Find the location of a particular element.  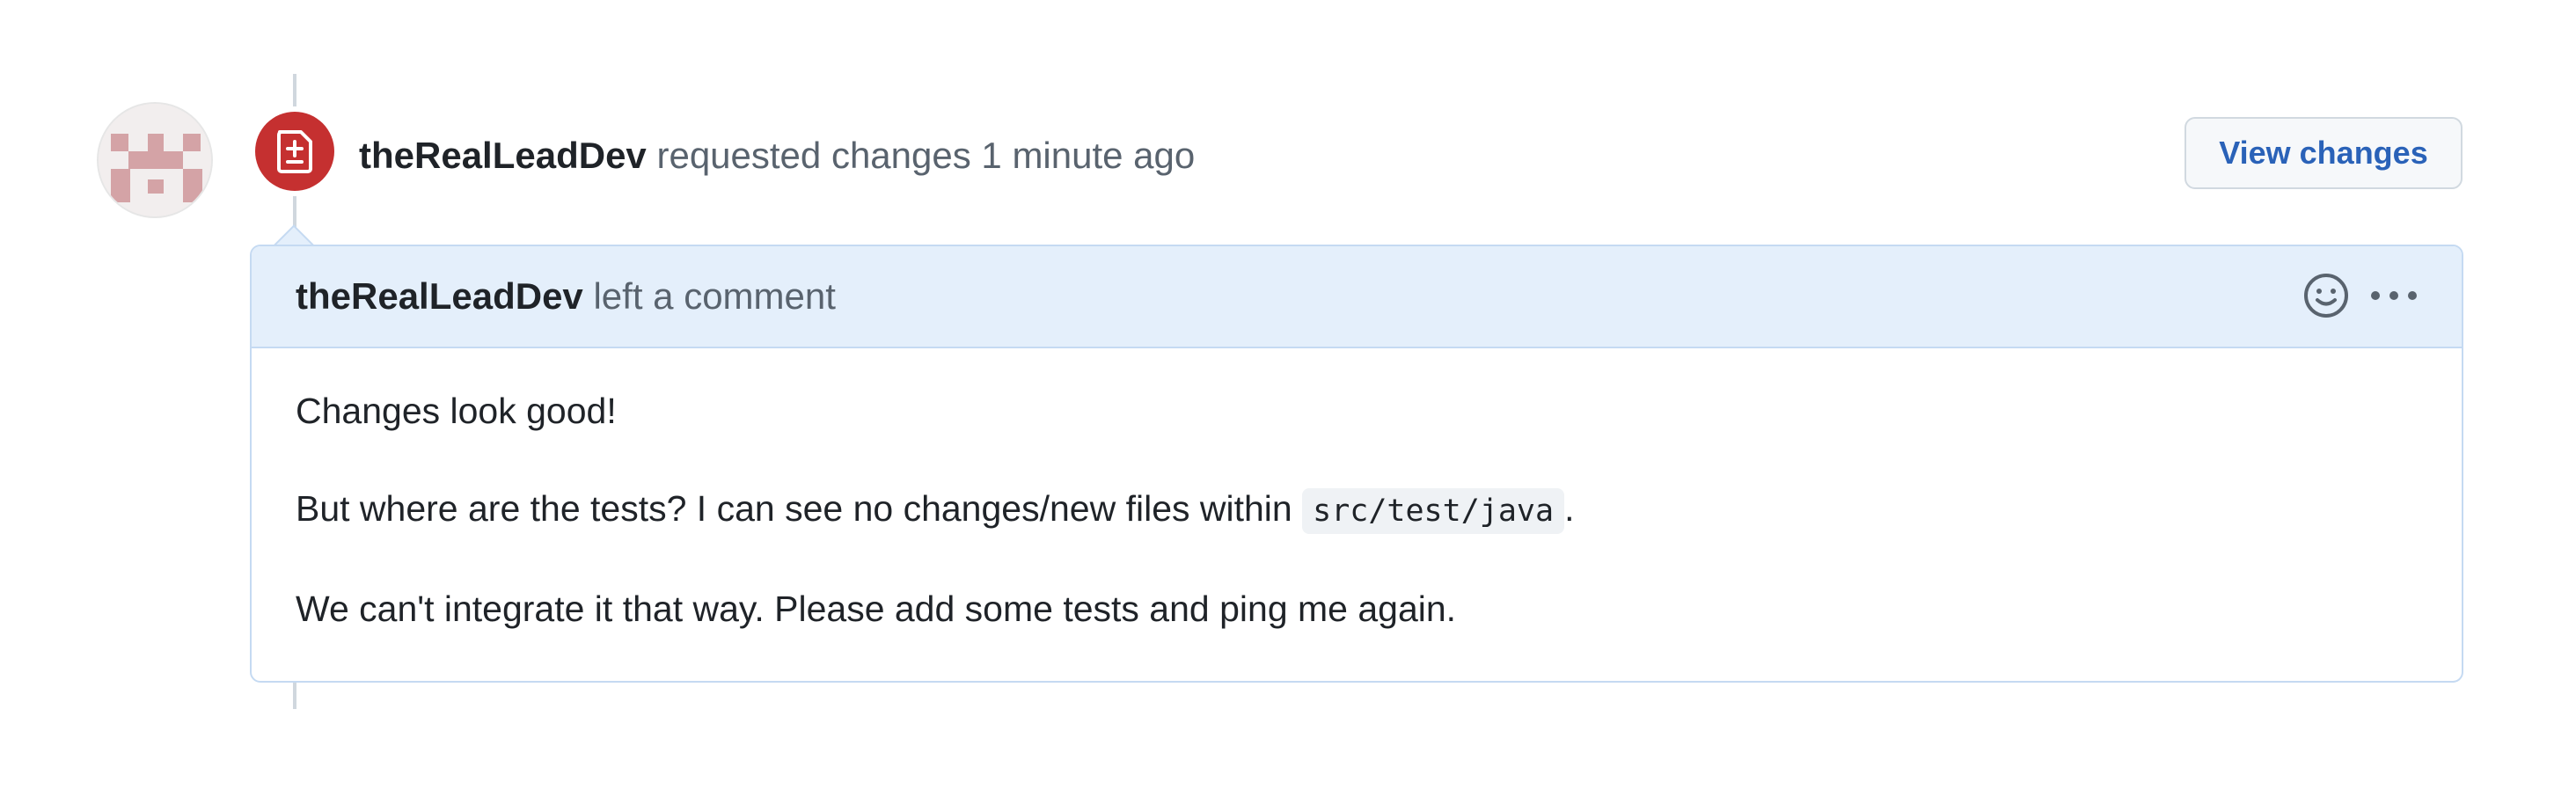

avatar is located at coordinates (155, 160).